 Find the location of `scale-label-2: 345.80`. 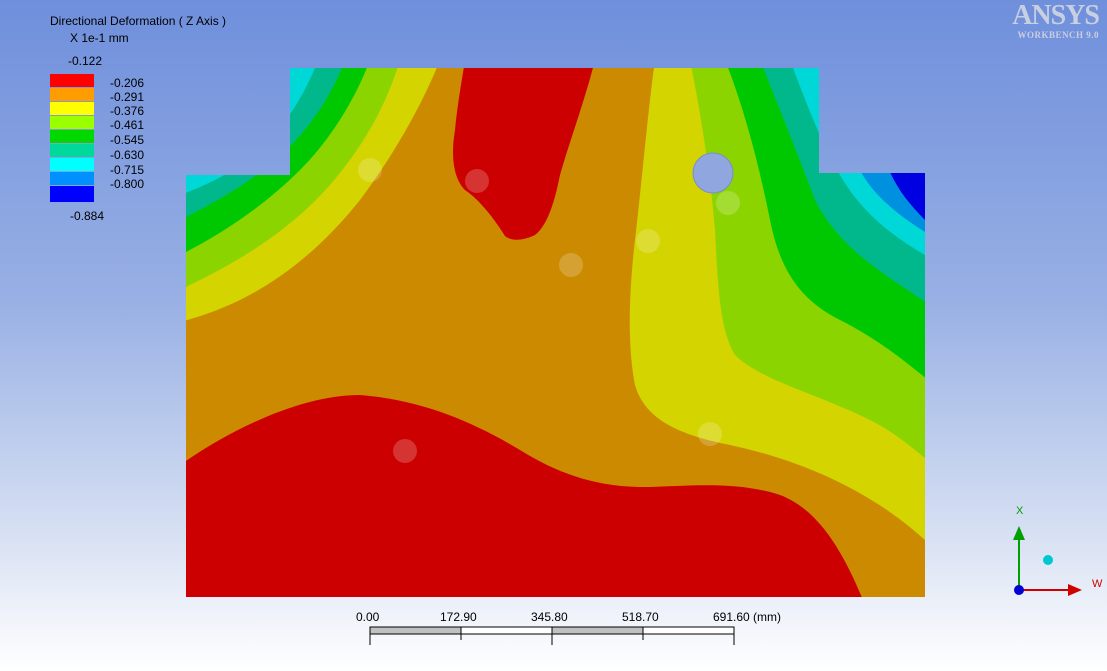

scale-label-2: 345.80 is located at coordinates (549, 617).